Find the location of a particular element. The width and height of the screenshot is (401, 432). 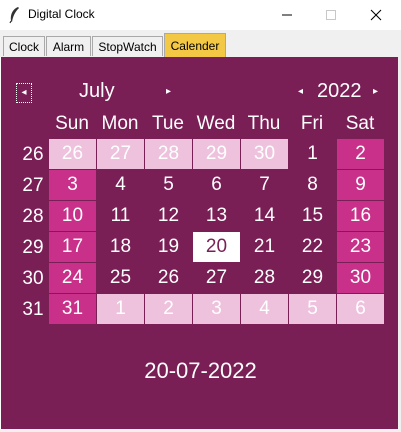

maximize-icon is located at coordinates (331, 15).